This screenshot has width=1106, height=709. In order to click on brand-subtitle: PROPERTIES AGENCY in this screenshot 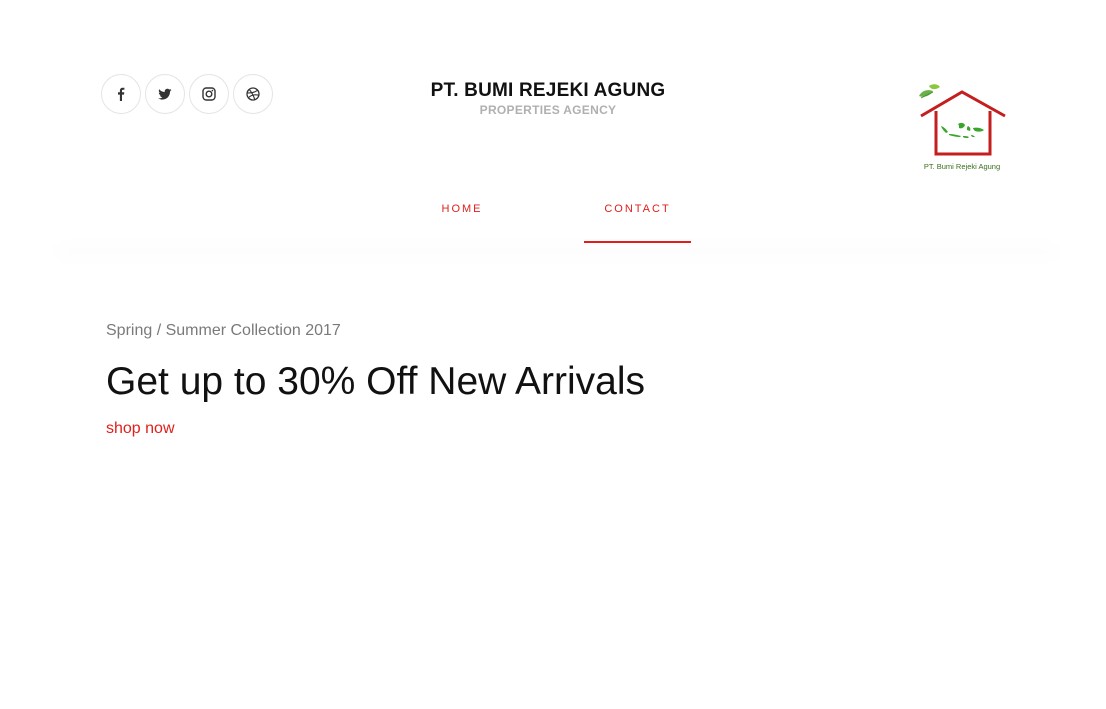, I will do `click(548, 110)`.